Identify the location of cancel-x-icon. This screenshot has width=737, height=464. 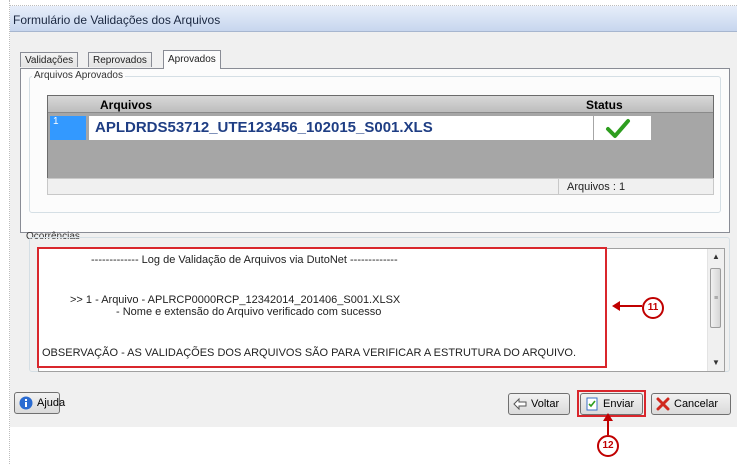
(663, 404).